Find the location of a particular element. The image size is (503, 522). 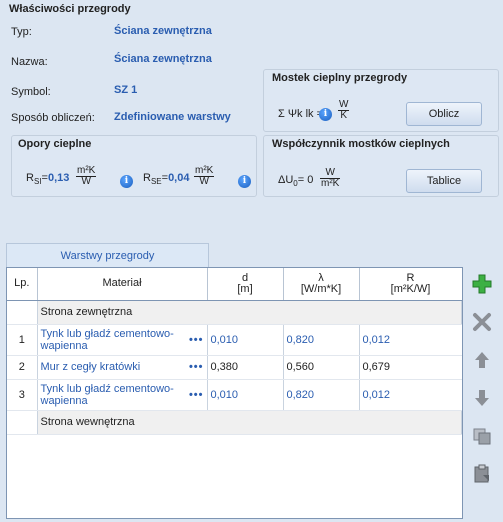

copy-icon is located at coordinates (482, 436).